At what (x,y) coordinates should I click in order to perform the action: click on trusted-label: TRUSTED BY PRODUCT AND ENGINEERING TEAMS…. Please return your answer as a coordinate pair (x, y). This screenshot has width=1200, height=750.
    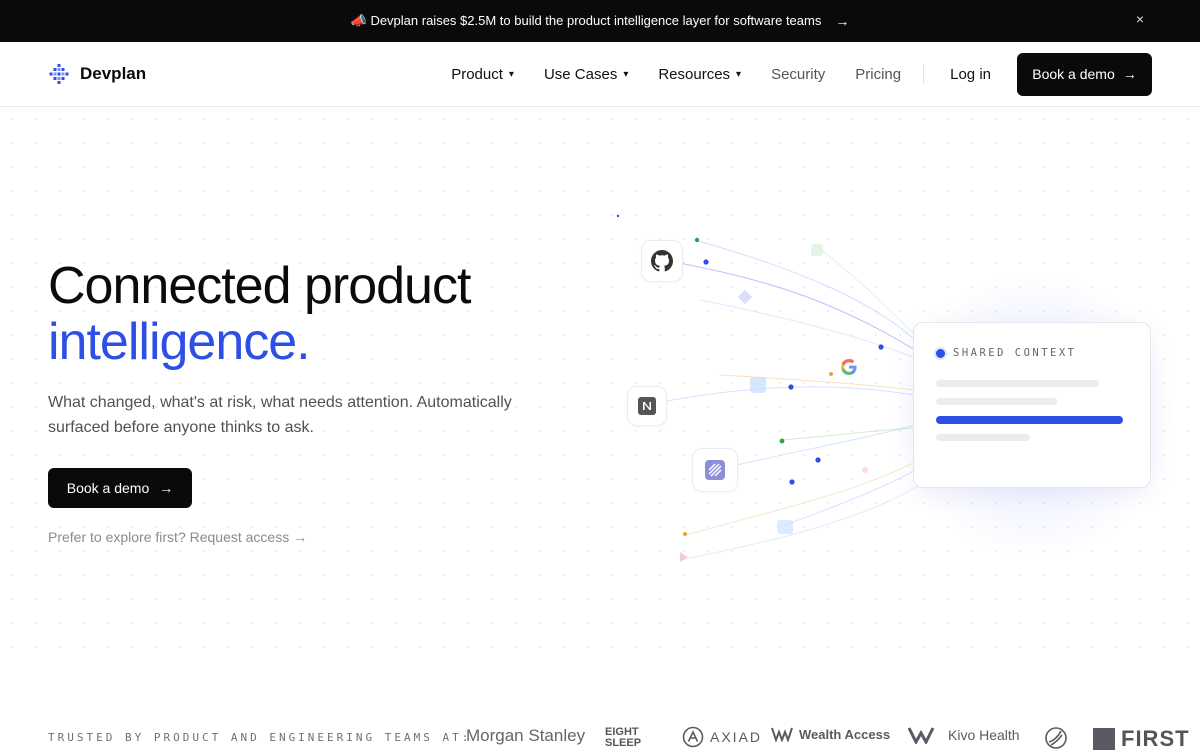
    Looking at the image, I should click on (260, 737).